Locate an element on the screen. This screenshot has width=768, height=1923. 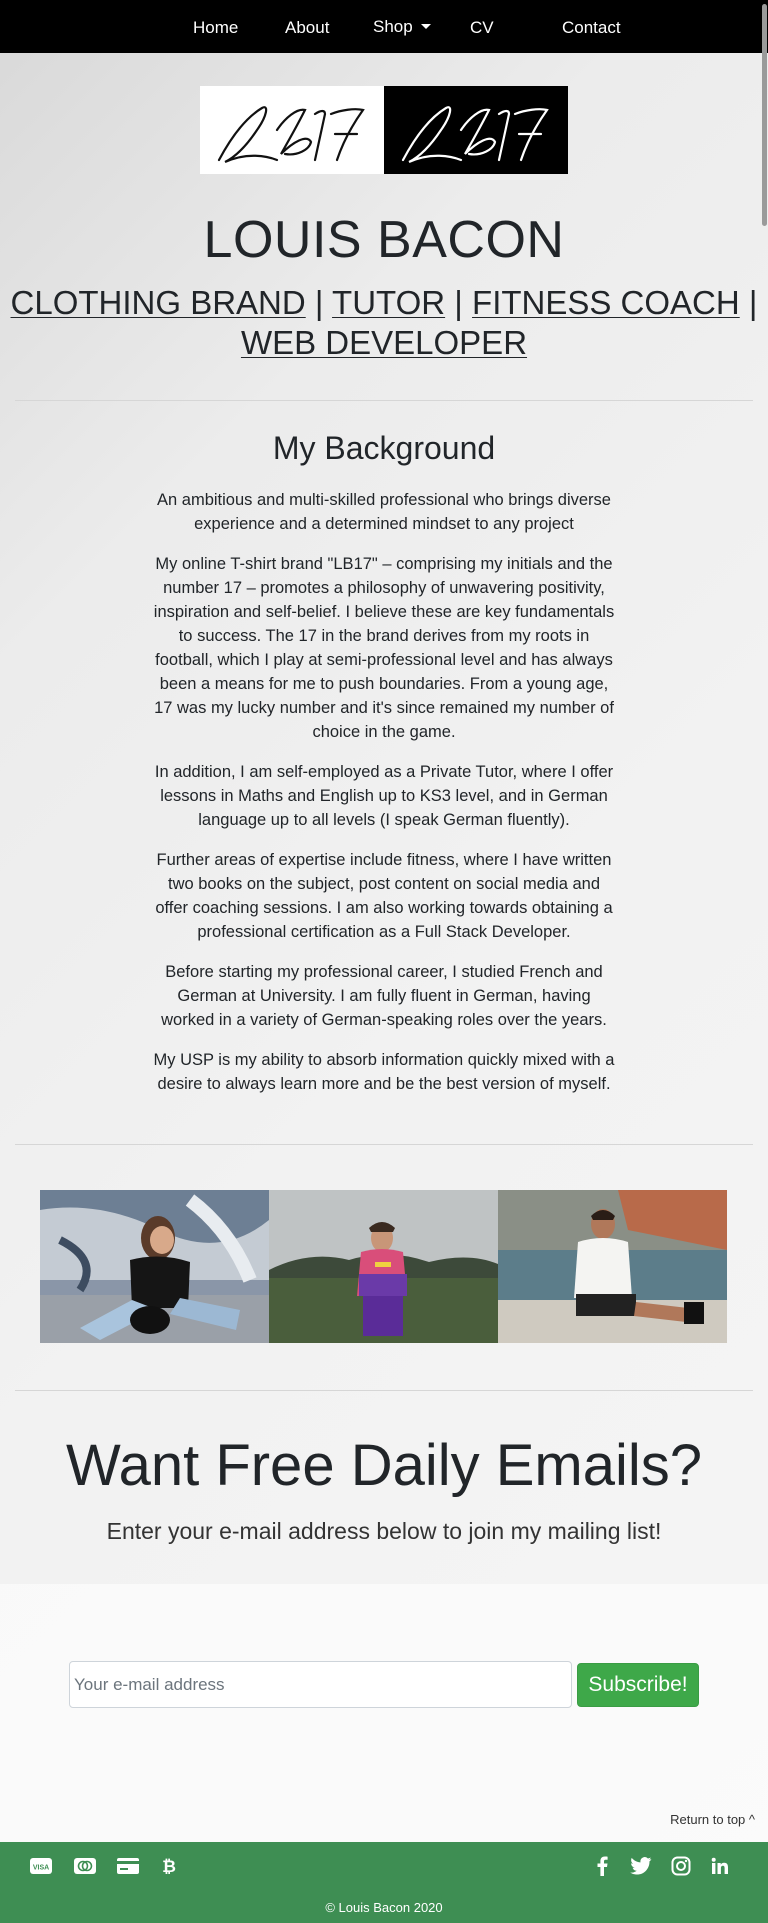
gallery-photo-footballer is located at coordinates (383, 1266).